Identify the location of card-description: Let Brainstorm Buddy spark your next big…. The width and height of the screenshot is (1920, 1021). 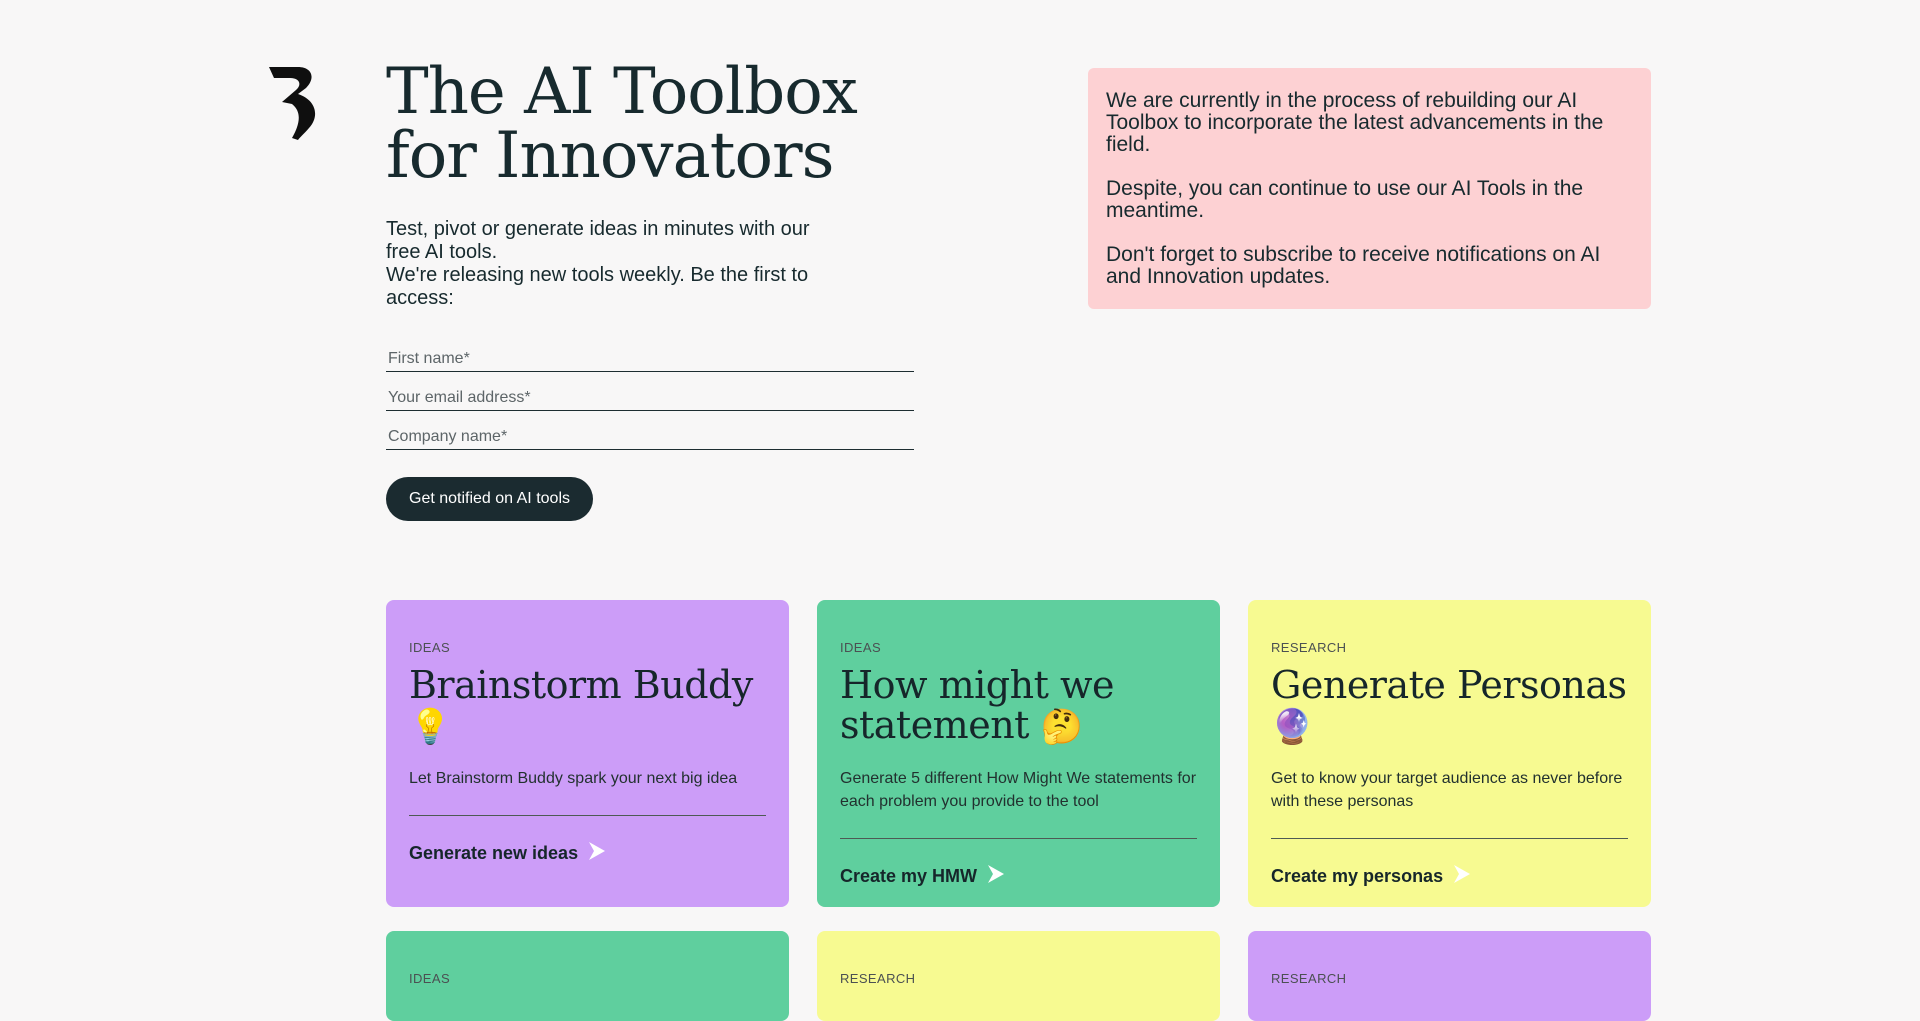
(573, 778).